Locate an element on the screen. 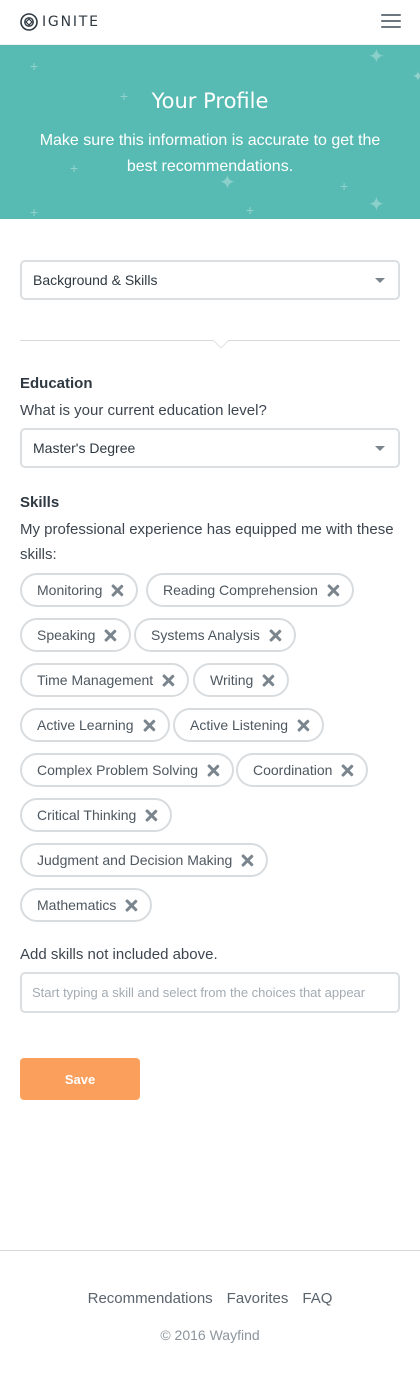  skill-chip-label: Mathematics is located at coordinates (77, 905).